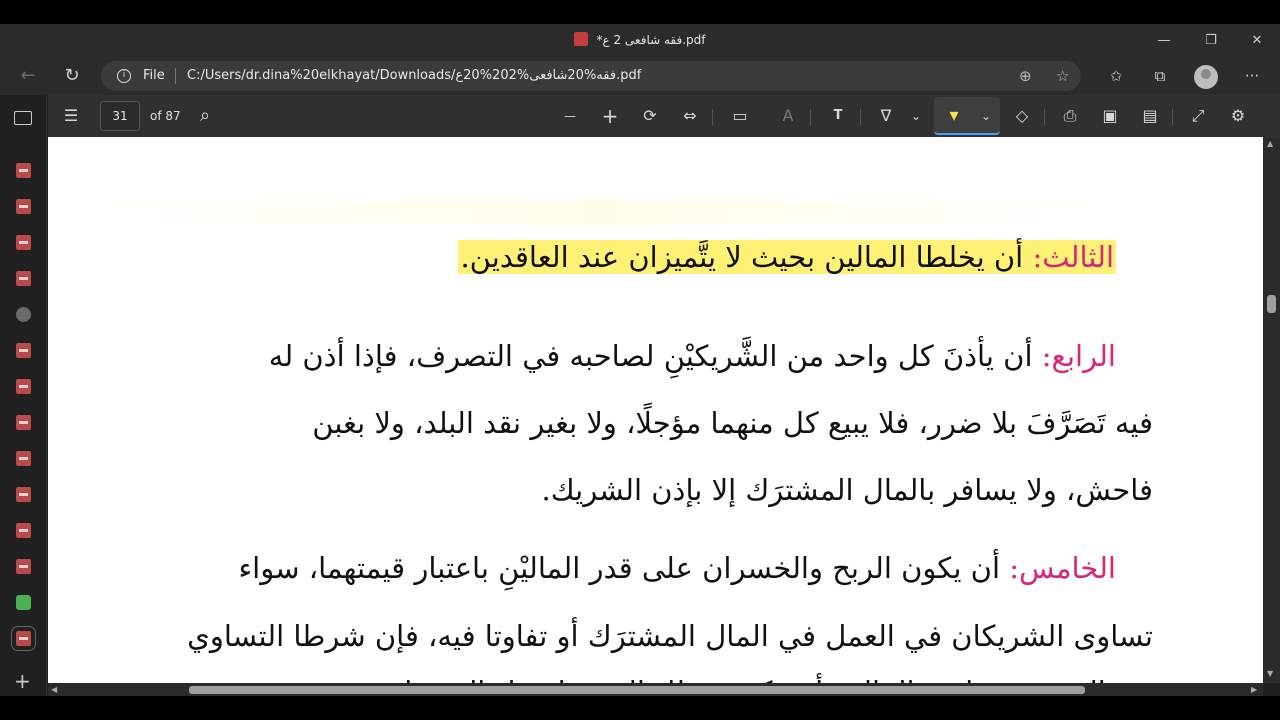 This screenshot has height=720, width=1280. I want to click on save-icon: ▣, so click(1110, 116).